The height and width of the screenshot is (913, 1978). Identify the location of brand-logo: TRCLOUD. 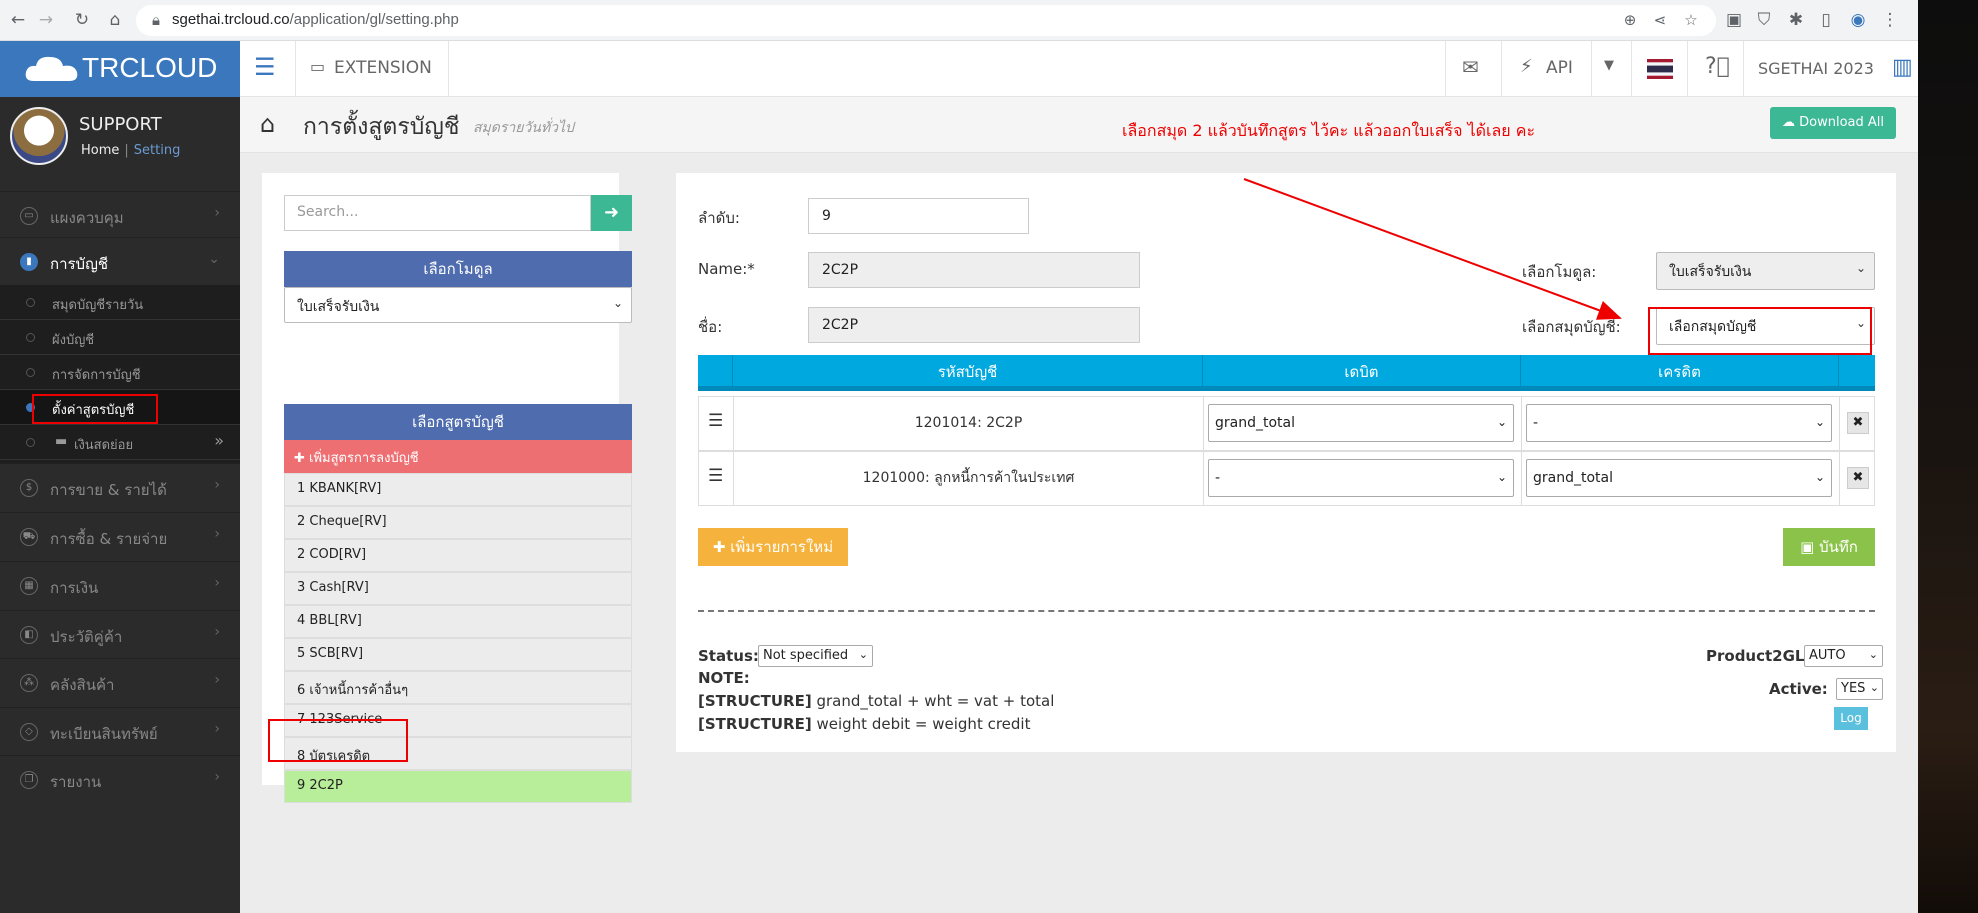
(120, 69).